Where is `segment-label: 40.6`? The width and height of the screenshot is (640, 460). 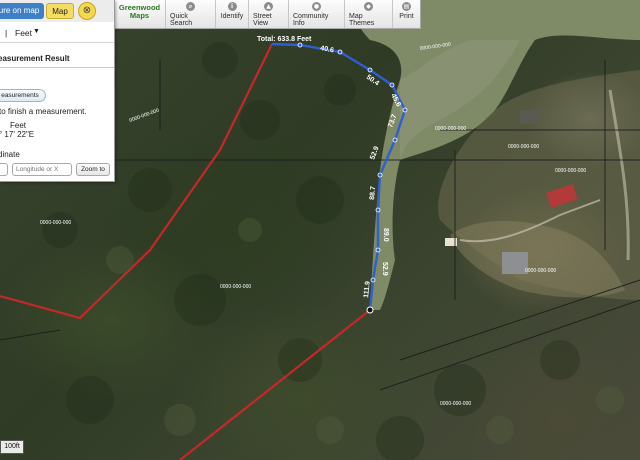 segment-label: 40.6 is located at coordinates (327, 49).